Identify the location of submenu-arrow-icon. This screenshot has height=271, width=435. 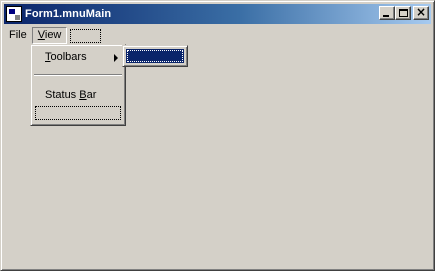
(116, 58).